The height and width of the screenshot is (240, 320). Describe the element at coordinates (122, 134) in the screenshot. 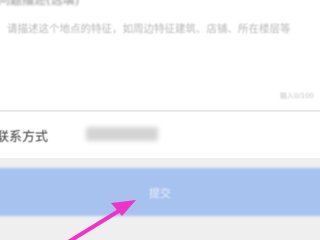

I see `contact-redacted-value` at that location.